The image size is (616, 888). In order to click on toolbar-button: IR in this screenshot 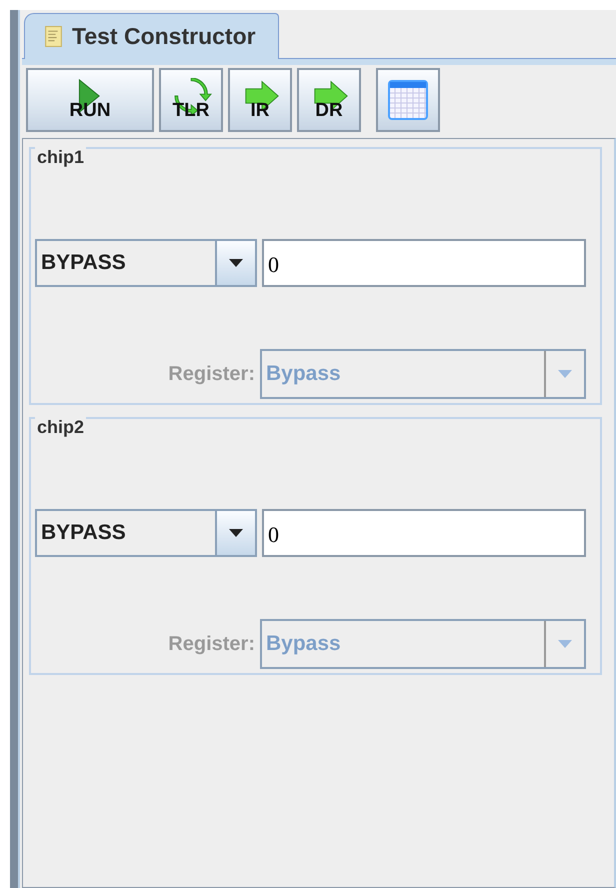, I will do `click(260, 100)`.